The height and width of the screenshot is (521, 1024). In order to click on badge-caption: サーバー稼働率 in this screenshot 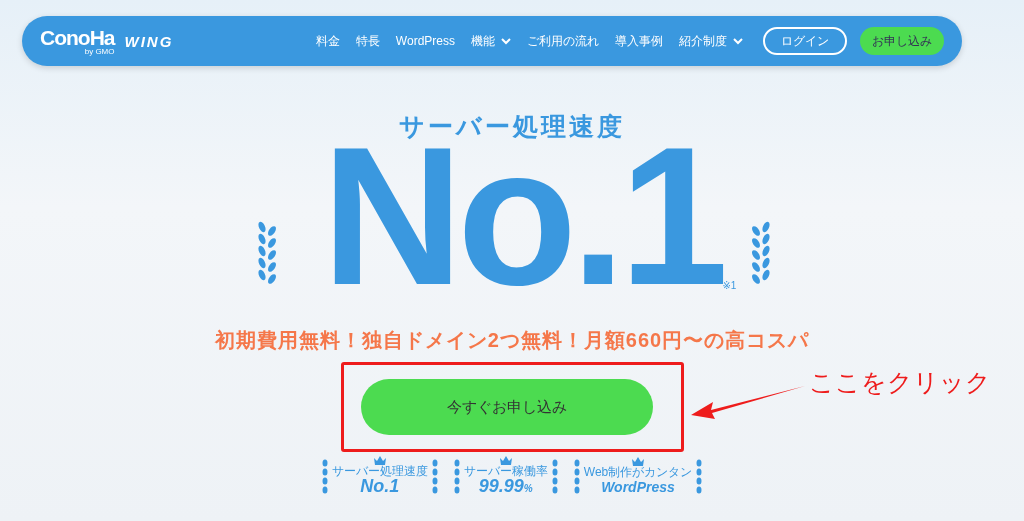, I will do `click(505, 471)`.